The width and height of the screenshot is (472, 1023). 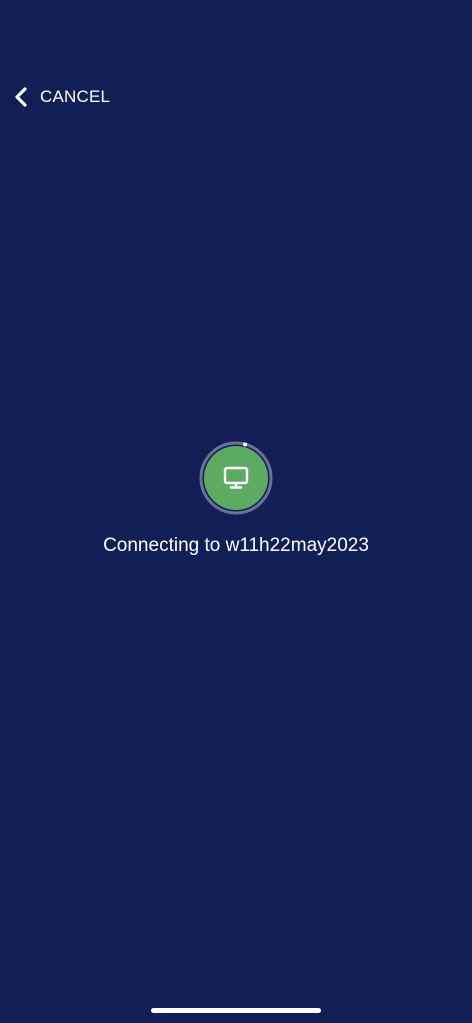 I want to click on chevron-left-icon, so click(x=21, y=97).